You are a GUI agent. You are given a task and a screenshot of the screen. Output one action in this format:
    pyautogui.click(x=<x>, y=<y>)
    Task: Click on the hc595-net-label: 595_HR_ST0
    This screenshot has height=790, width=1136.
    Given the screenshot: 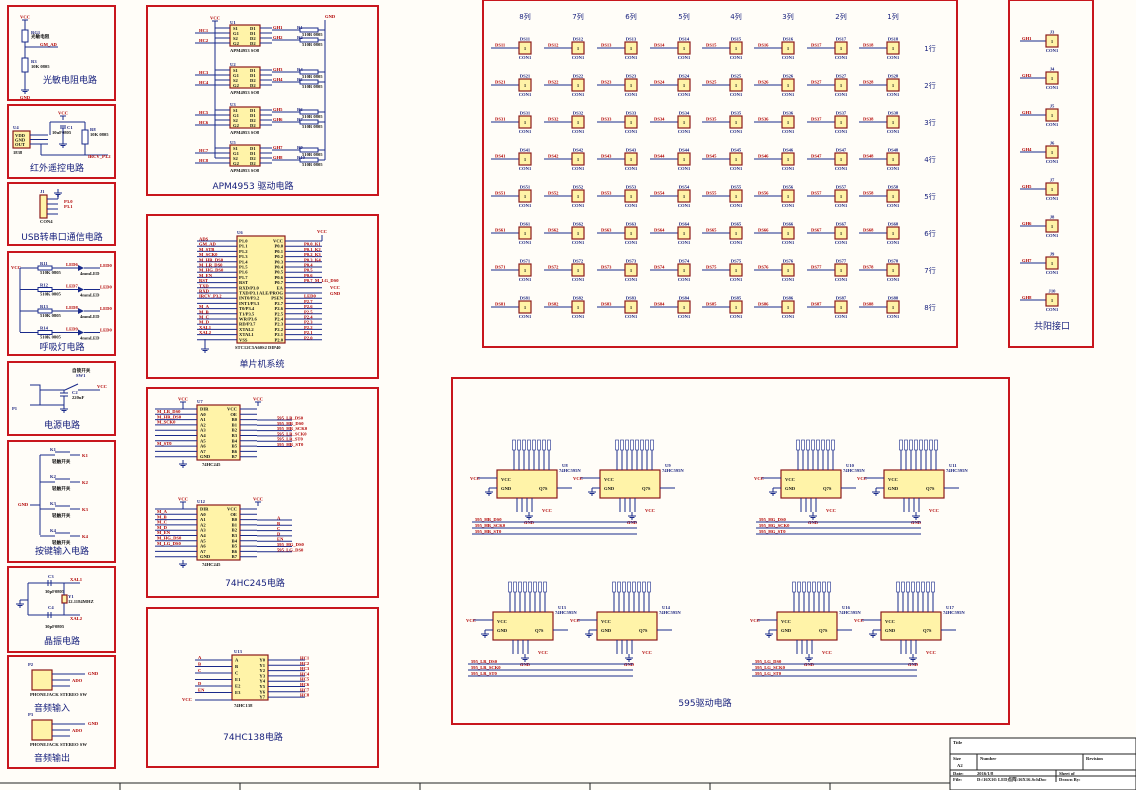 What is the action you would take?
    pyautogui.click(x=488, y=531)
    